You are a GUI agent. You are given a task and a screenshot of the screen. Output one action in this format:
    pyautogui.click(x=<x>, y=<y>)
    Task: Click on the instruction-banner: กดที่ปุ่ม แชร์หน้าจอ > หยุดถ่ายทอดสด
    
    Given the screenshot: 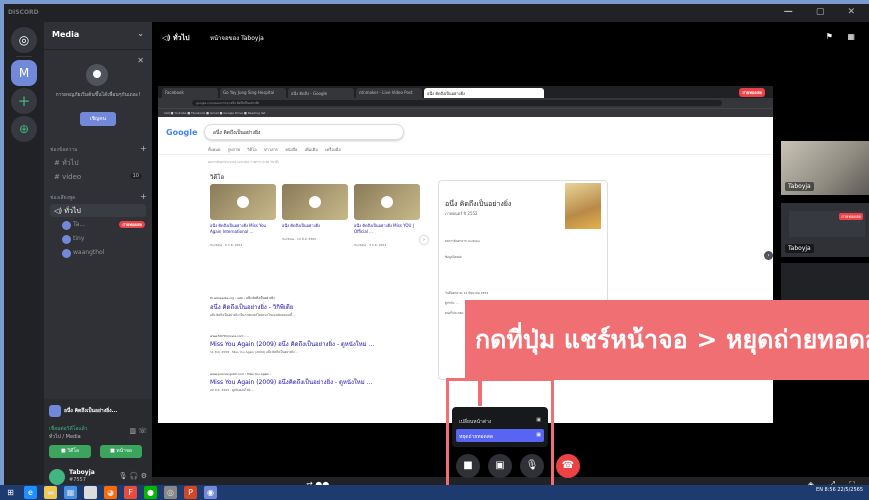 What is the action you would take?
    pyautogui.click(x=667, y=340)
    